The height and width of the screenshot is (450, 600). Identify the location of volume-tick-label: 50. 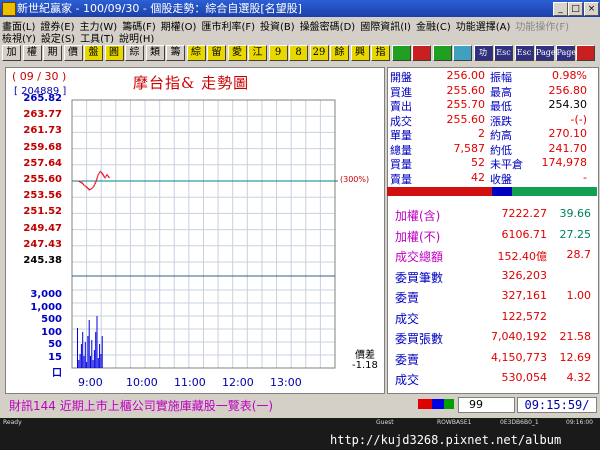
(55, 344).